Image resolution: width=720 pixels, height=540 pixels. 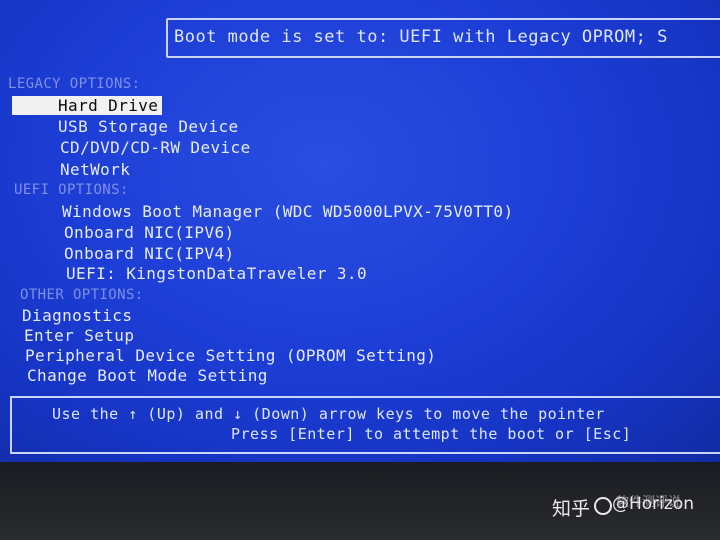 I want to click on boot-item-change-boot-mode: Change Boot Mode Setting, so click(x=147, y=375).